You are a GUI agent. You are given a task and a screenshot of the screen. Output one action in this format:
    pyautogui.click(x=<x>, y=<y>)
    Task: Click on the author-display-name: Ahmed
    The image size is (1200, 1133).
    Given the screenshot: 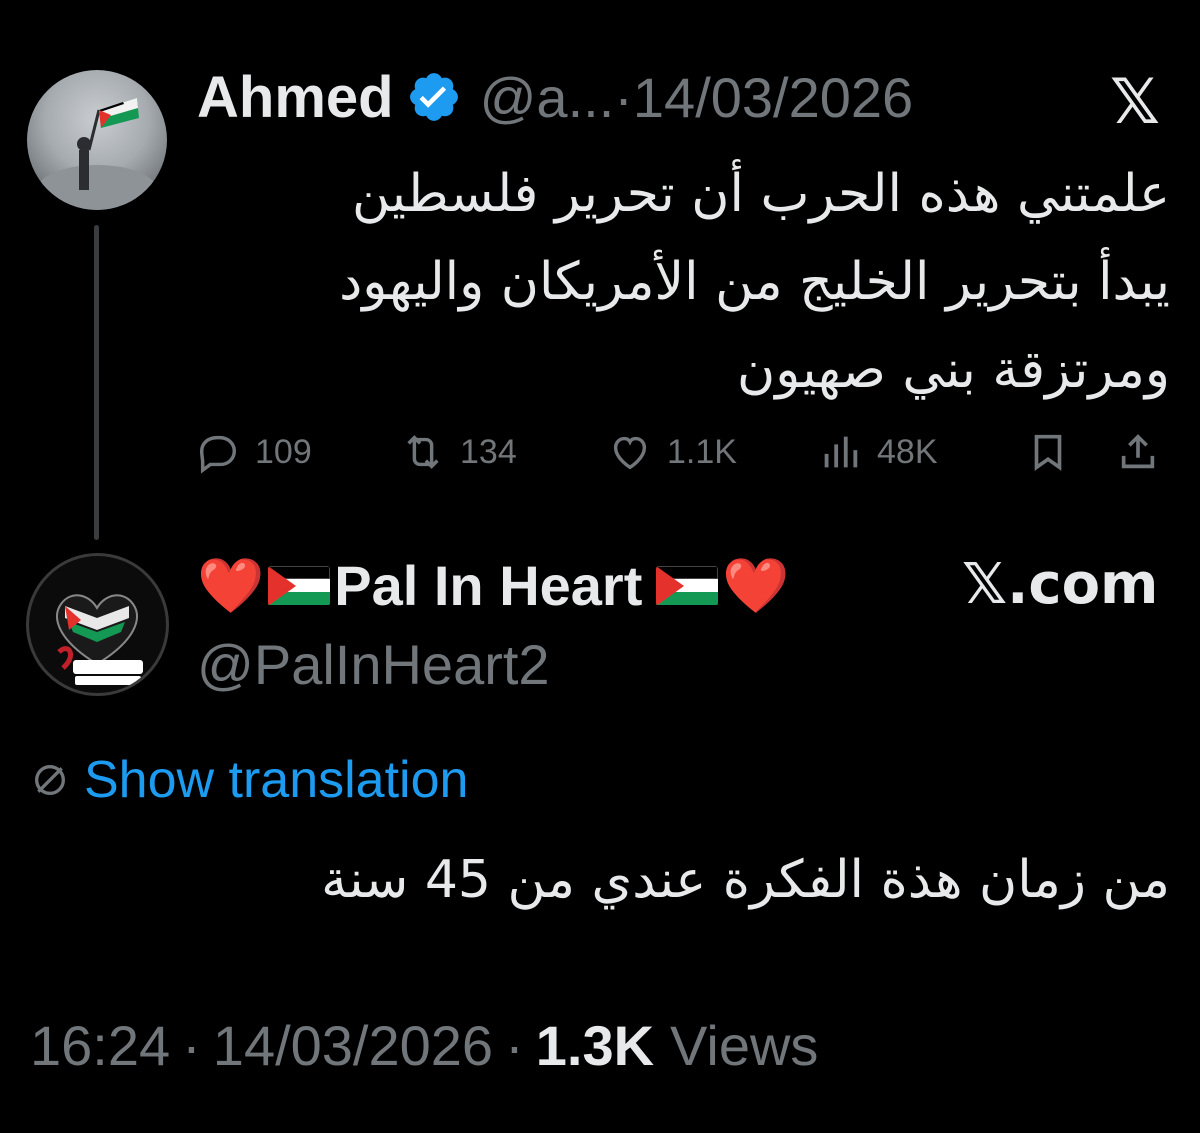 What is the action you would take?
    pyautogui.click(x=295, y=97)
    